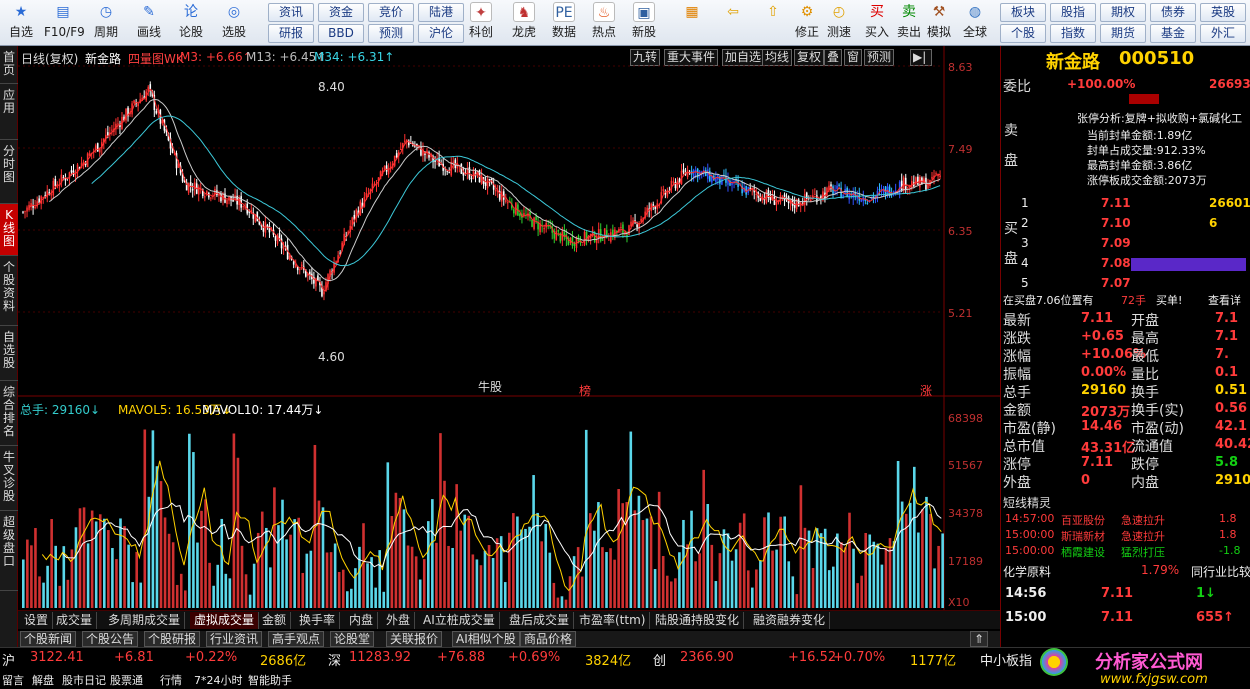  I want to click on clock-tool: ◷ 周期, so click(106, 23).